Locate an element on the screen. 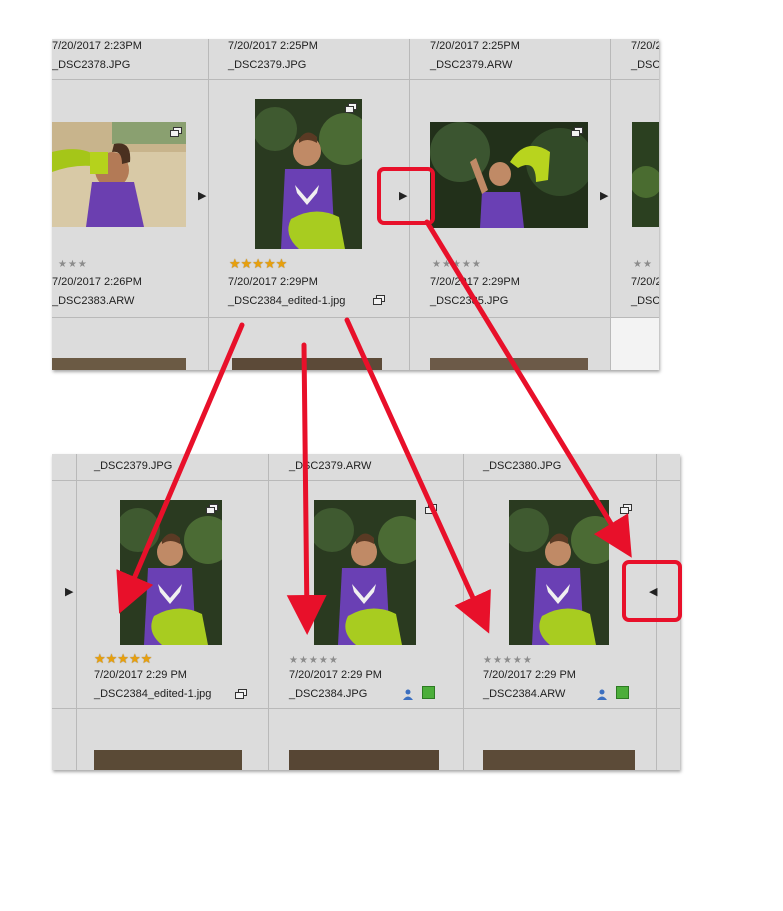 The image size is (783, 911). star-rating: ★★★ is located at coordinates (73, 265).